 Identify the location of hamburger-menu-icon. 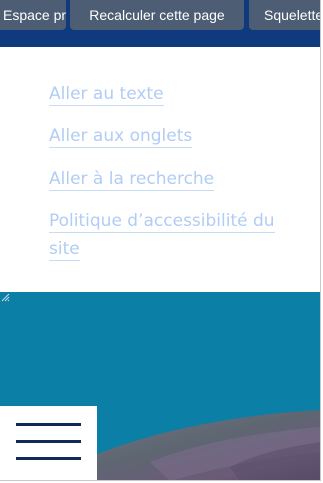
(48, 424).